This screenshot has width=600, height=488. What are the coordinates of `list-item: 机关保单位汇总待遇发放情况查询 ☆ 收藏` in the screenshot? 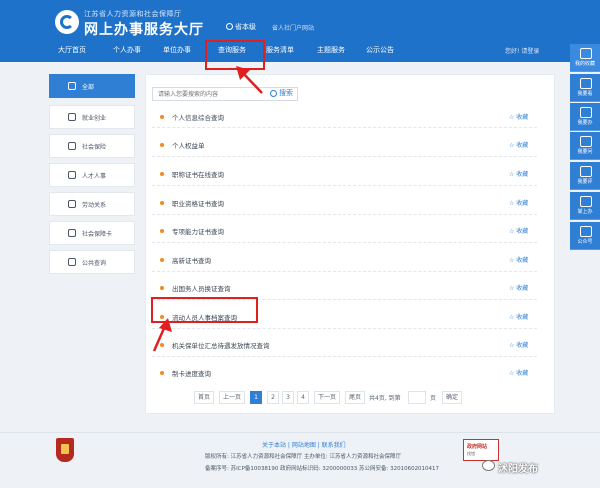 It's located at (347, 345).